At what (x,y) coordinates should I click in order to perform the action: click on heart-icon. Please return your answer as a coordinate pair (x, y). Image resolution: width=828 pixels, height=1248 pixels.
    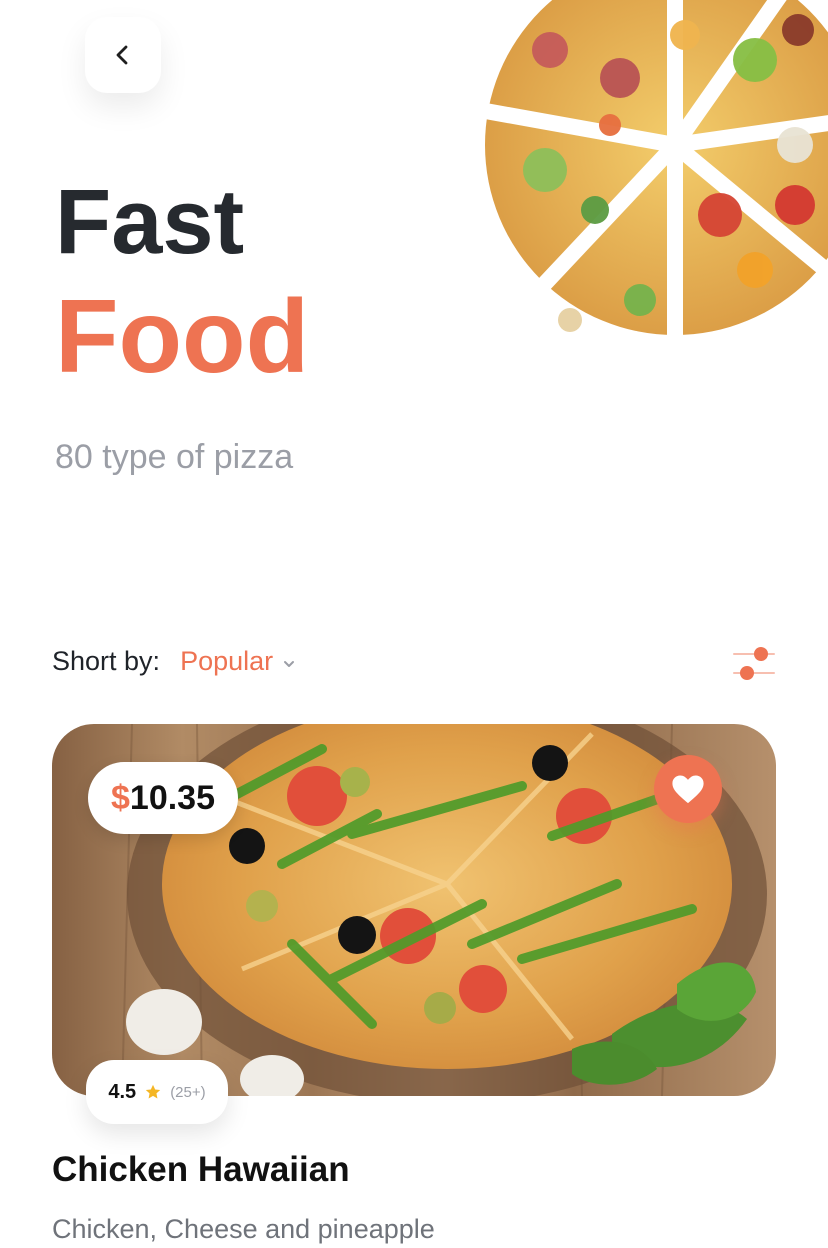
    Looking at the image, I should click on (688, 789).